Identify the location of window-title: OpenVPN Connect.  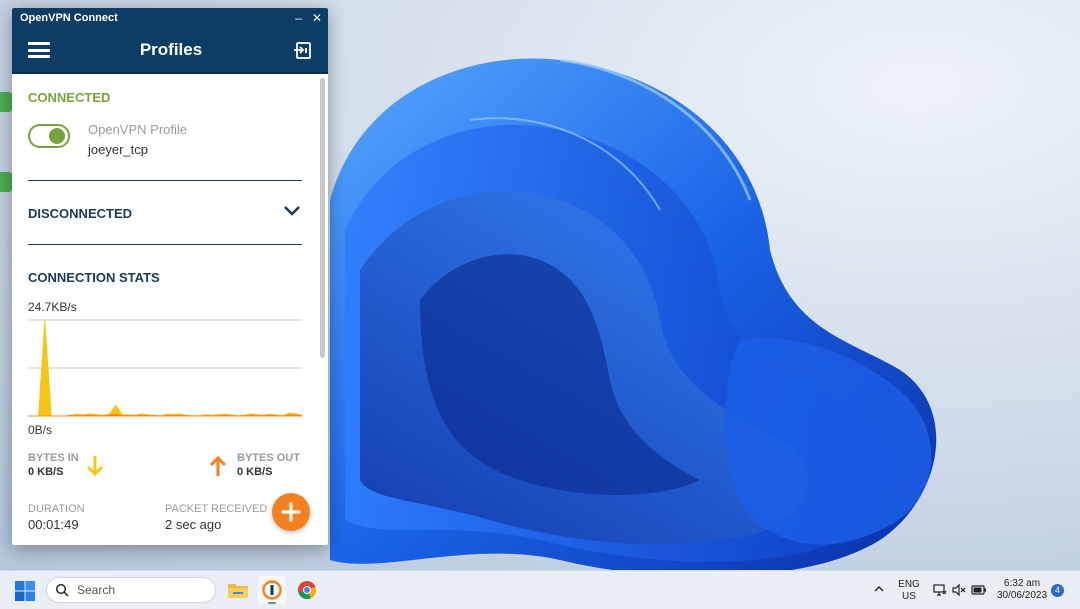
(69, 18).